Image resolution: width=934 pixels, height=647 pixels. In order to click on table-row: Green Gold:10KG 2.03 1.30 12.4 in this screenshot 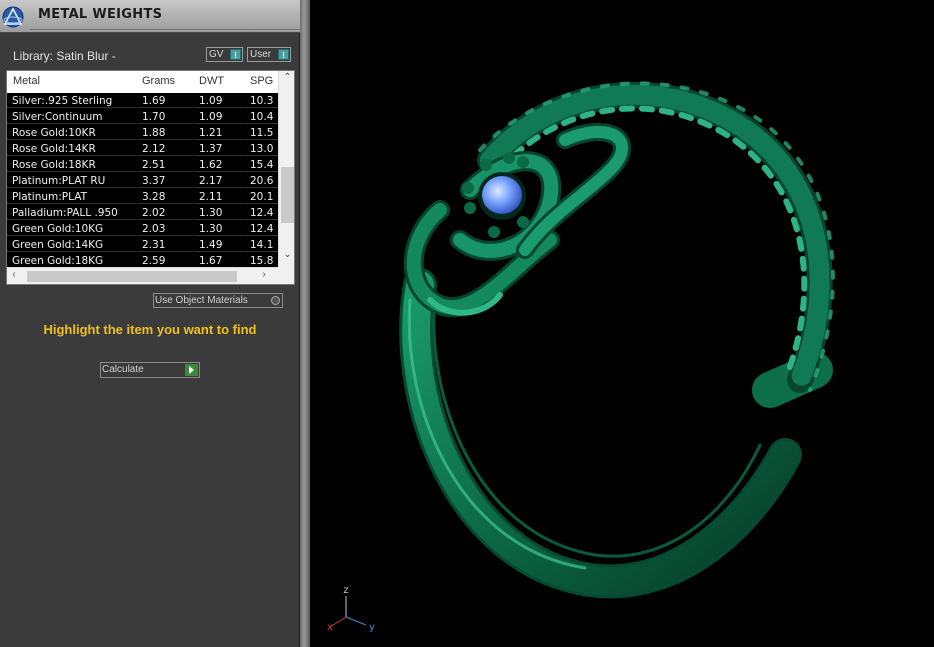, I will do `click(142, 229)`.